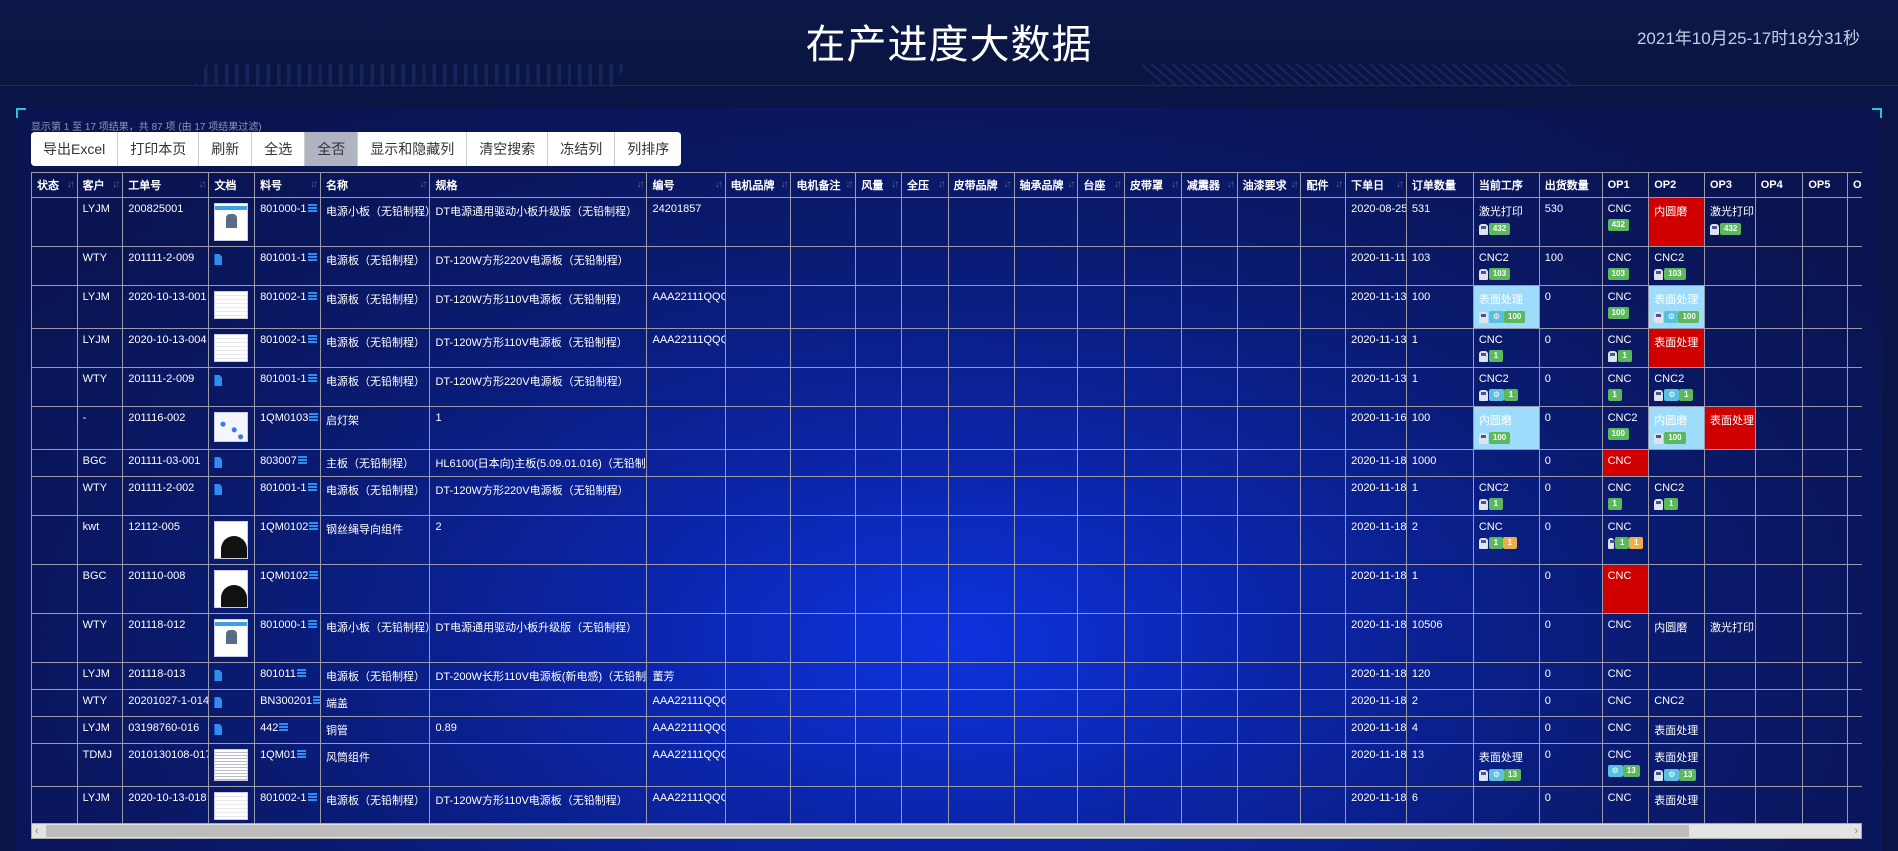 This screenshot has width=1898, height=851. I want to click on current-process-cell: CNC2 1, so click(1506, 496).